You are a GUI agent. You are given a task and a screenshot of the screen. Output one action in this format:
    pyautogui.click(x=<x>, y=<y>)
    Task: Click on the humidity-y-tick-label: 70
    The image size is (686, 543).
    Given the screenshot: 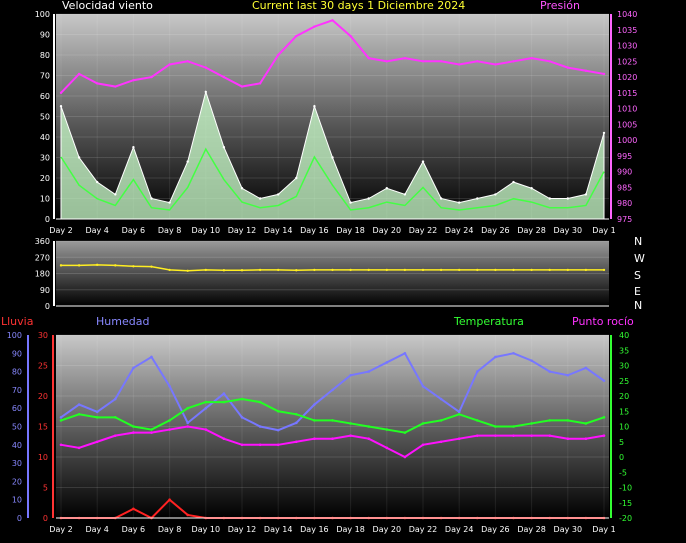 What is the action you would take?
    pyautogui.click(x=17, y=390)
    